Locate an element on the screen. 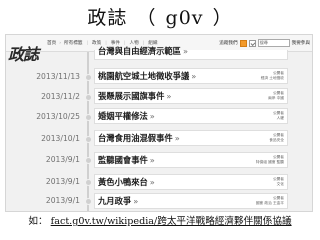  timeline-date: 2013/11/2 is located at coordinates (60, 96).